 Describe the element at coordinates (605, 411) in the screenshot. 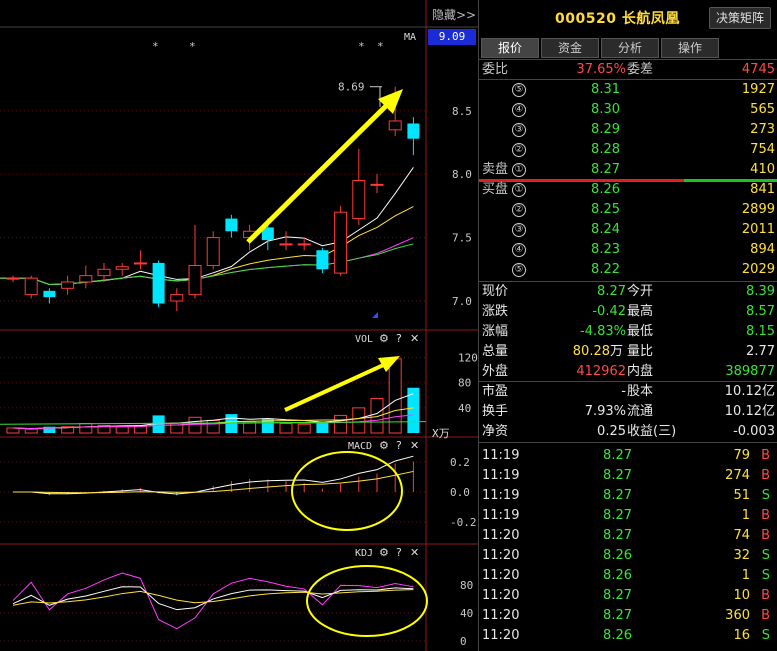

I see `stat-value: 7.93%` at that location.